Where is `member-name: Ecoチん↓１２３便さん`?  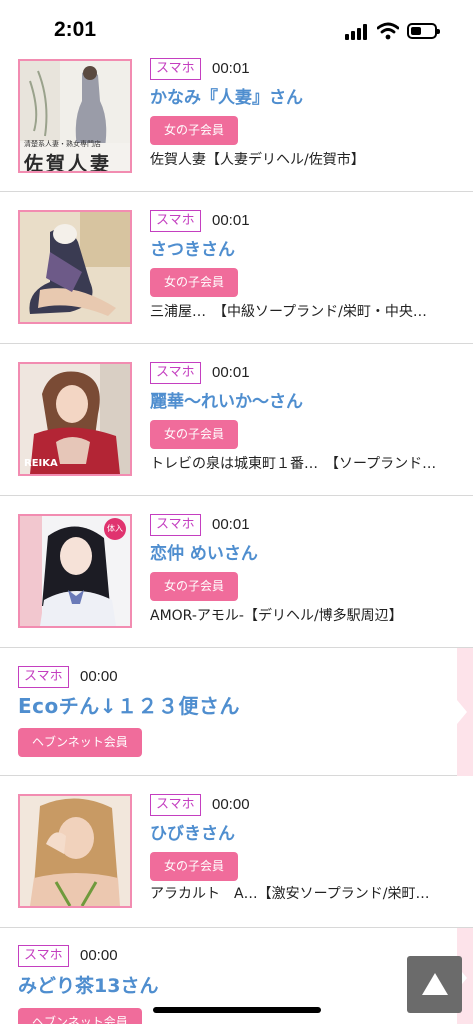
member-name: Ecoチん↓１２３便さん is located at coordinates (129, 706).